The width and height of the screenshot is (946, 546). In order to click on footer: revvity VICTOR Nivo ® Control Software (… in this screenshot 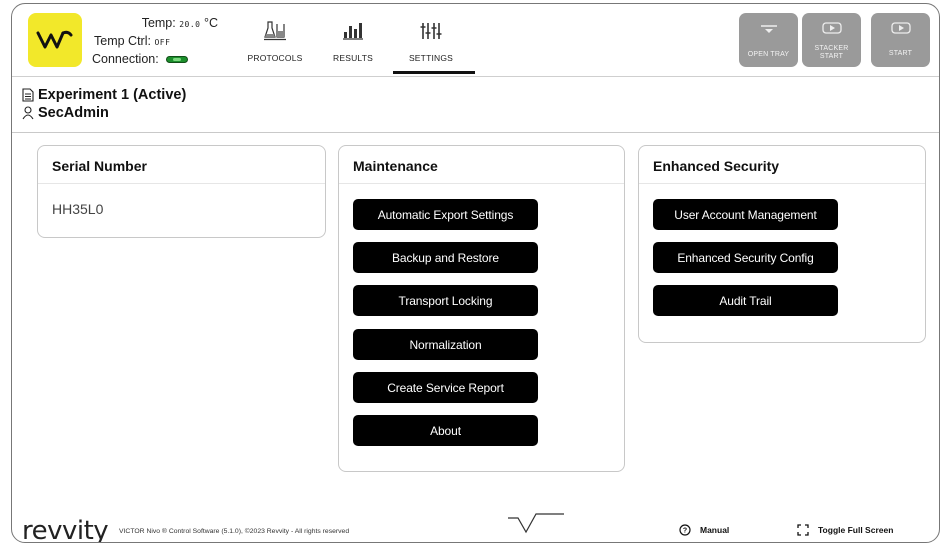, I will do `click(475, 527)`.